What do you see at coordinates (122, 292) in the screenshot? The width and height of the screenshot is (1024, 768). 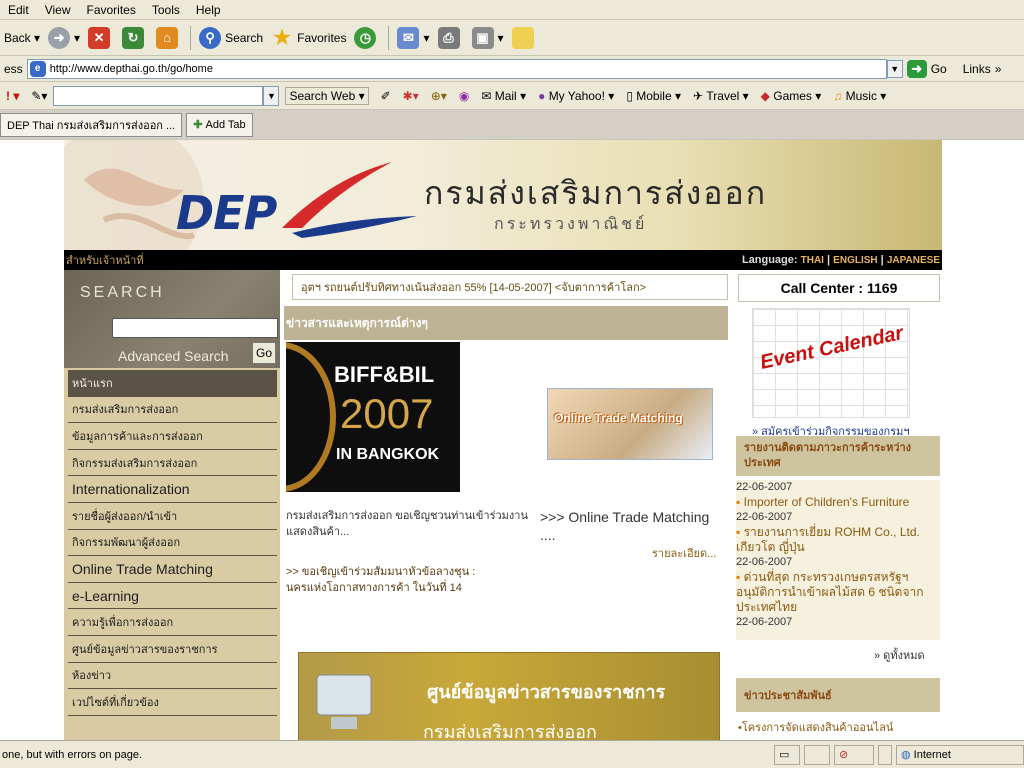 I see `search-title: SEARCH` at bounding box center [122, 292].